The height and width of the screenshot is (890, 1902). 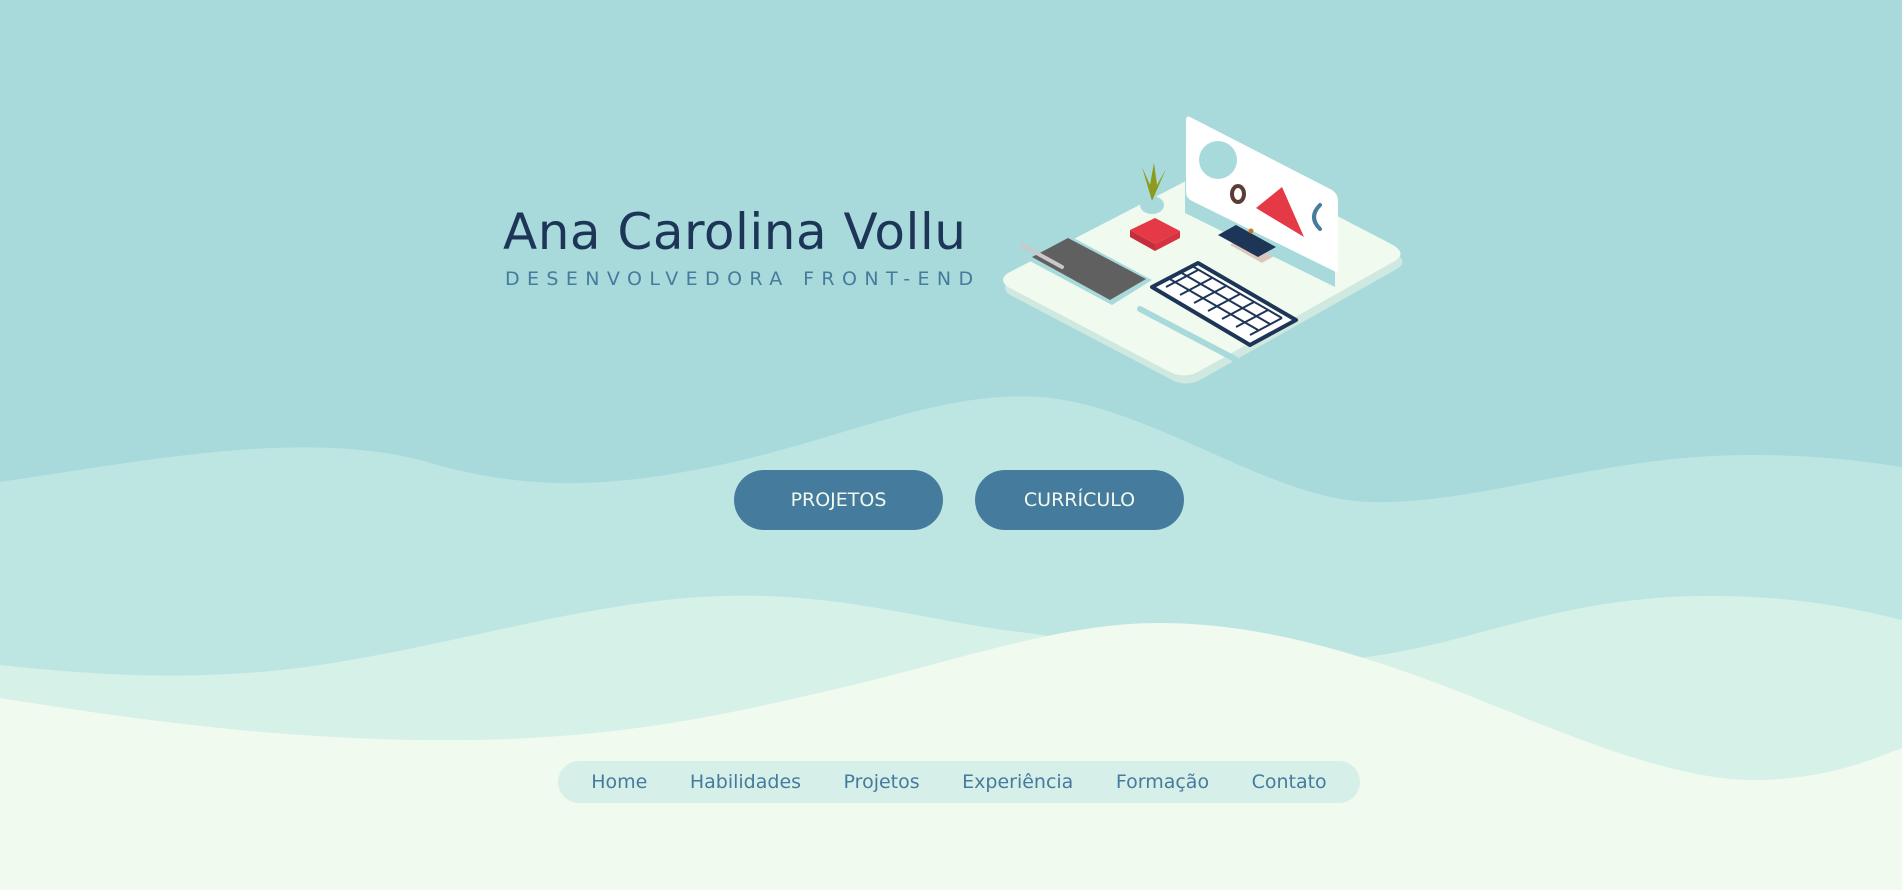 What do you see at coordinates (735, 232) in the screenshot?
I see `hero-name: Ana Carolina Vollu` at bounding box center [735, 232].